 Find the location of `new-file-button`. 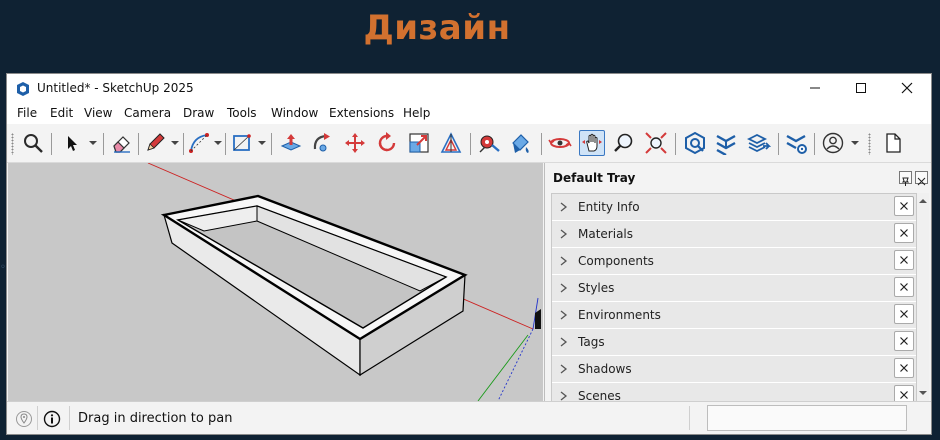

new-file-button is located at coordinates (893, 143).